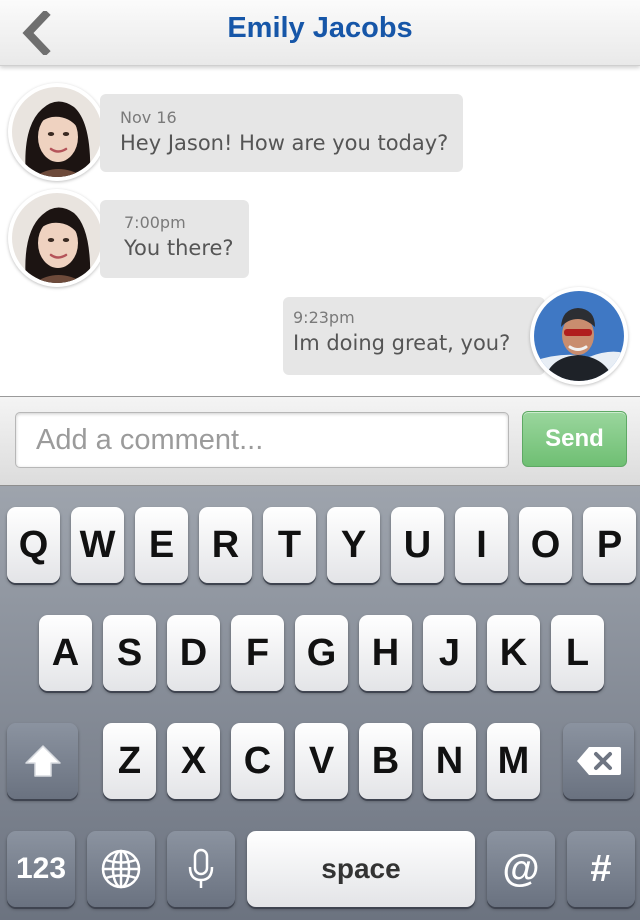  What do you see at coordinates (41, 869) in the screenshot?
I see `numbers-key: 123` at bounding box center [41, 869].